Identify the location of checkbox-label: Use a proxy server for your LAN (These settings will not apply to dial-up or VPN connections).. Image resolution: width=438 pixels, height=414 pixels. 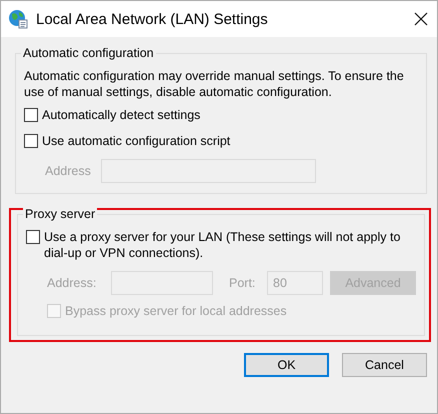
(223, 245).